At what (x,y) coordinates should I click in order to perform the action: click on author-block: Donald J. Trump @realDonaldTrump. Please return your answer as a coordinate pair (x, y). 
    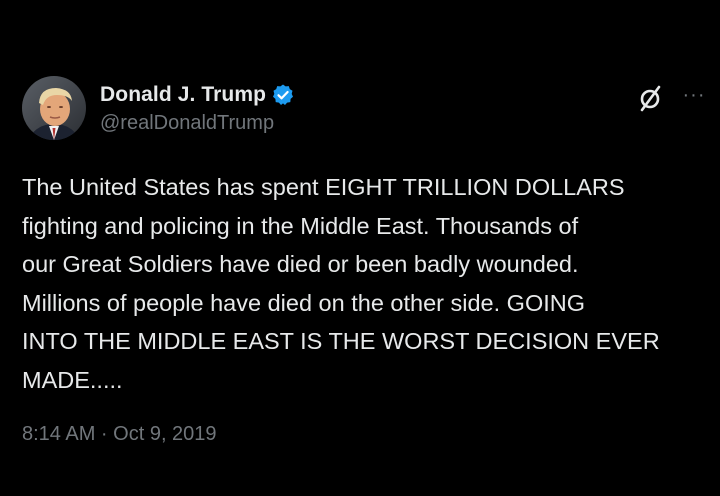
    Looking at the image, I should click on (197, 107).